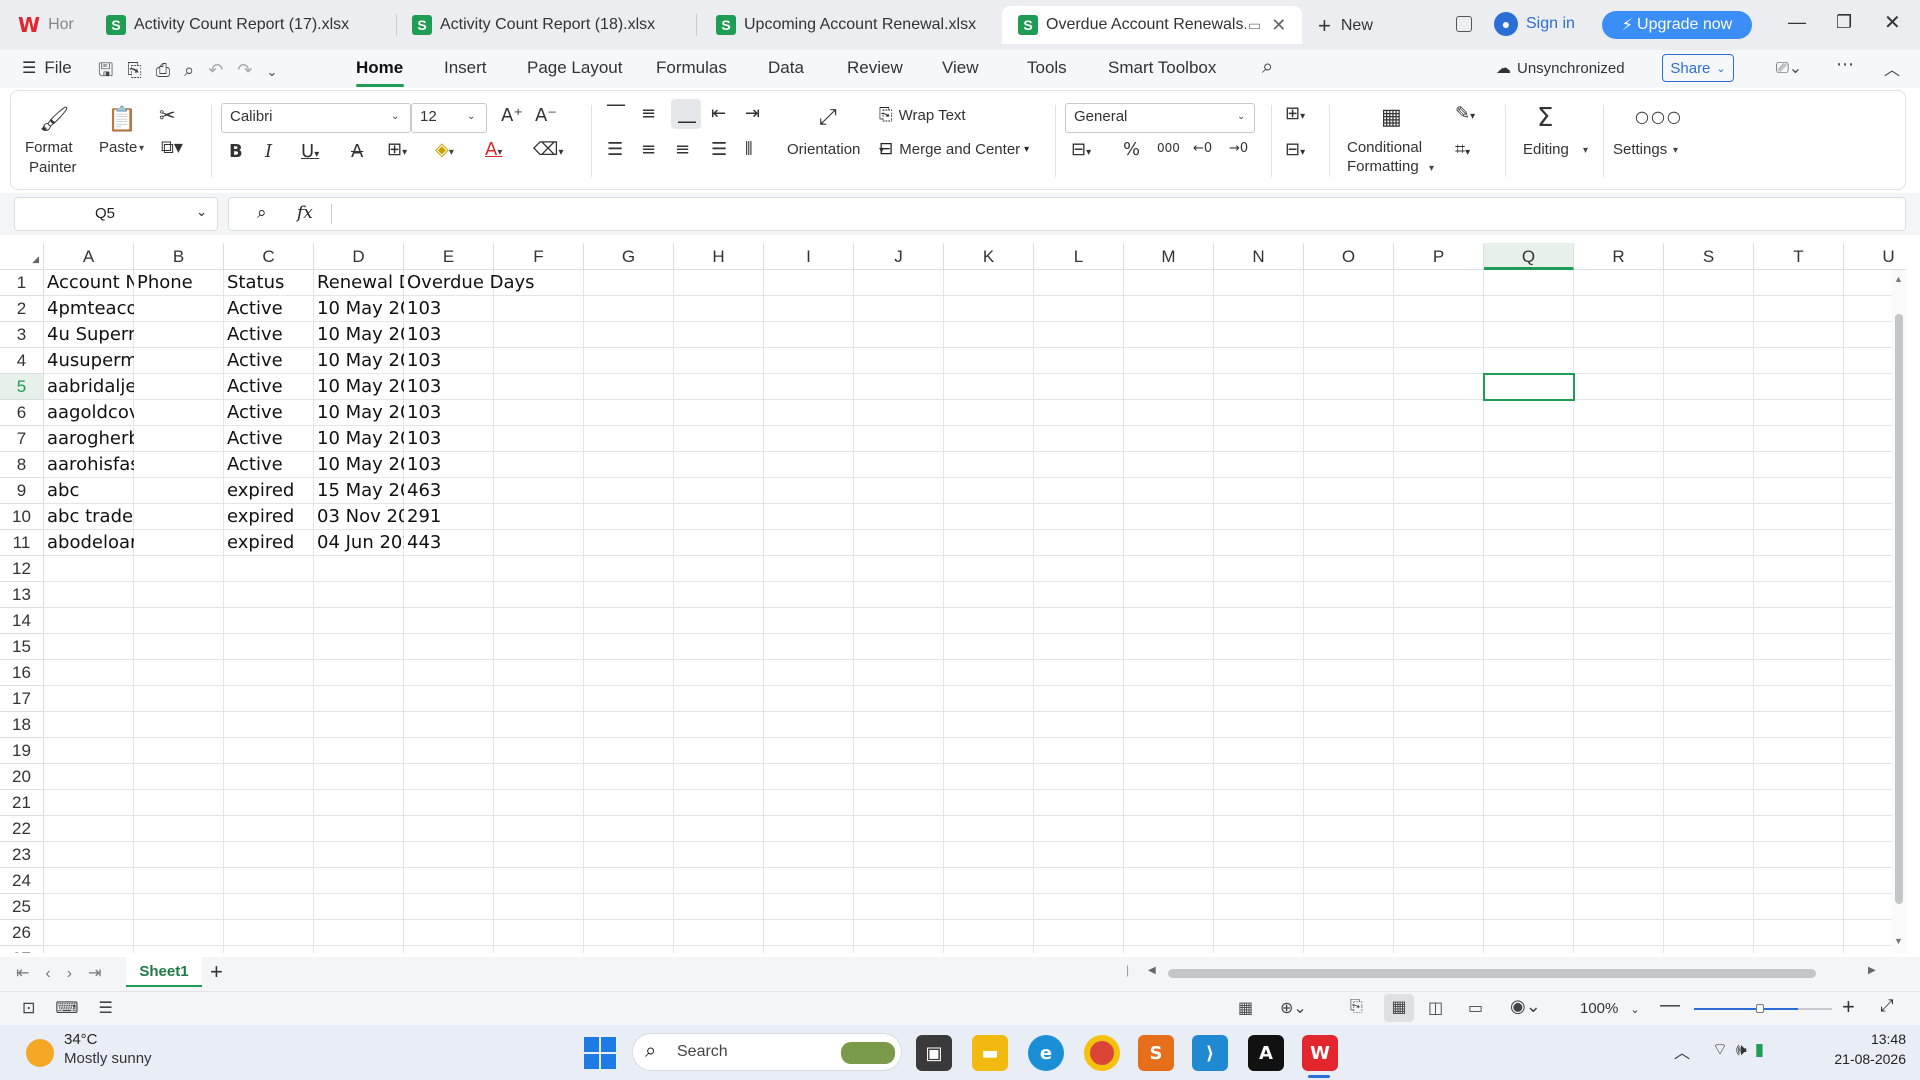  Describe the element at coordinates (960, 68) in the screenshot. I see `menu-view: View` at that location.